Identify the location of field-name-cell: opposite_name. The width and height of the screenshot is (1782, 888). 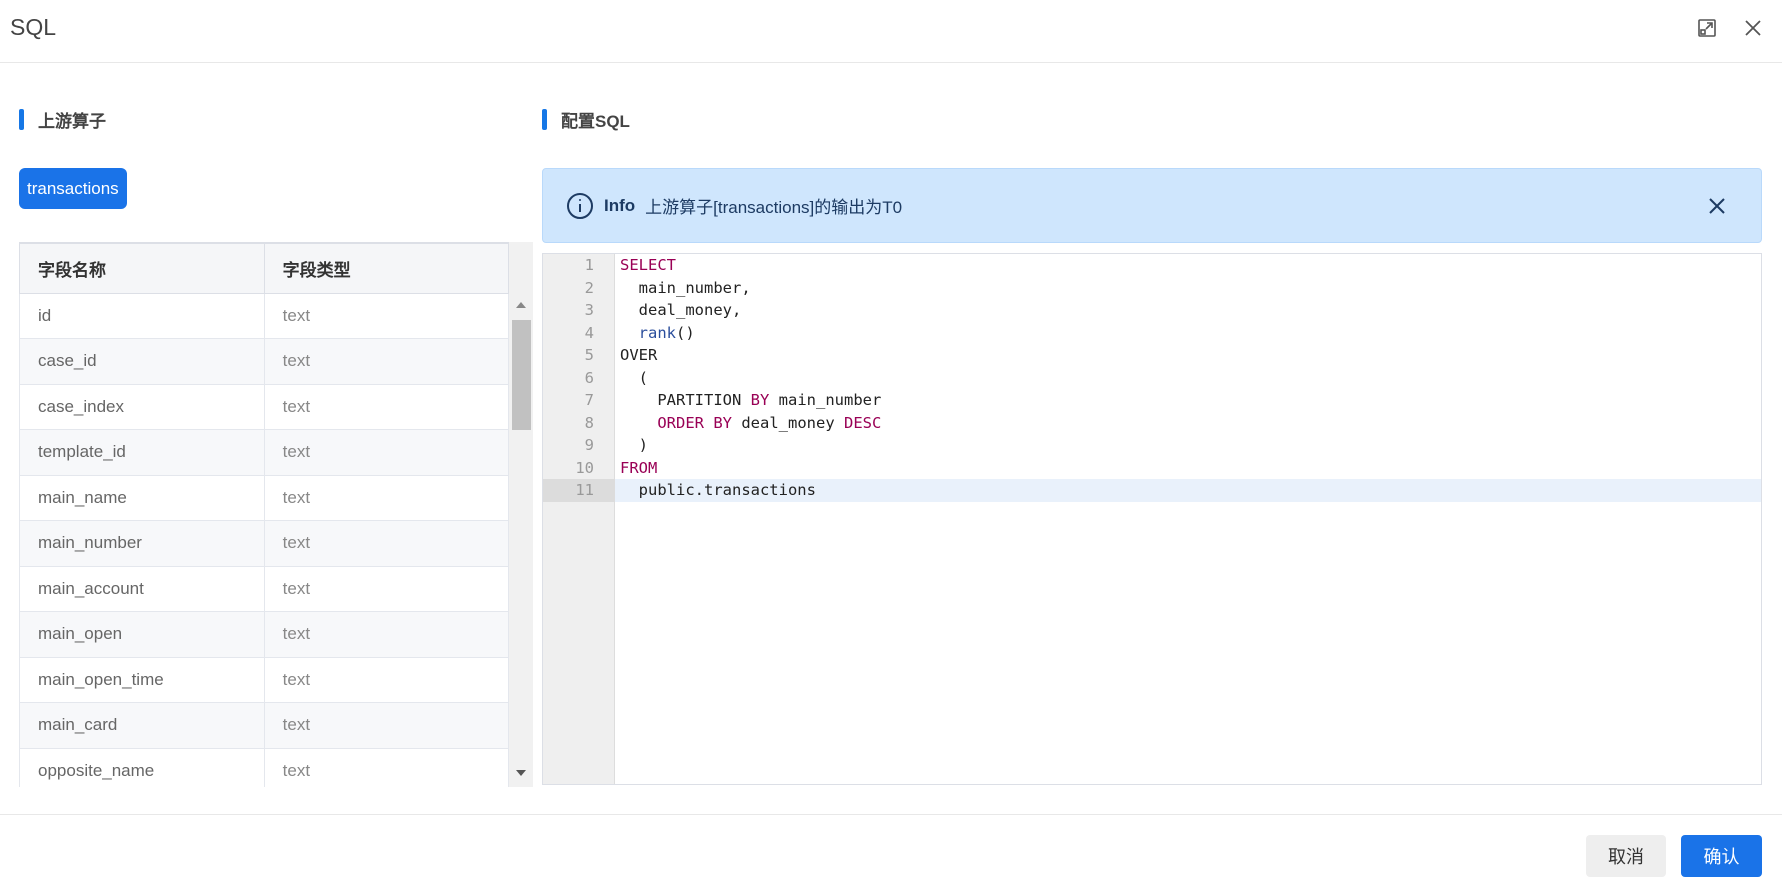
(142, 767).